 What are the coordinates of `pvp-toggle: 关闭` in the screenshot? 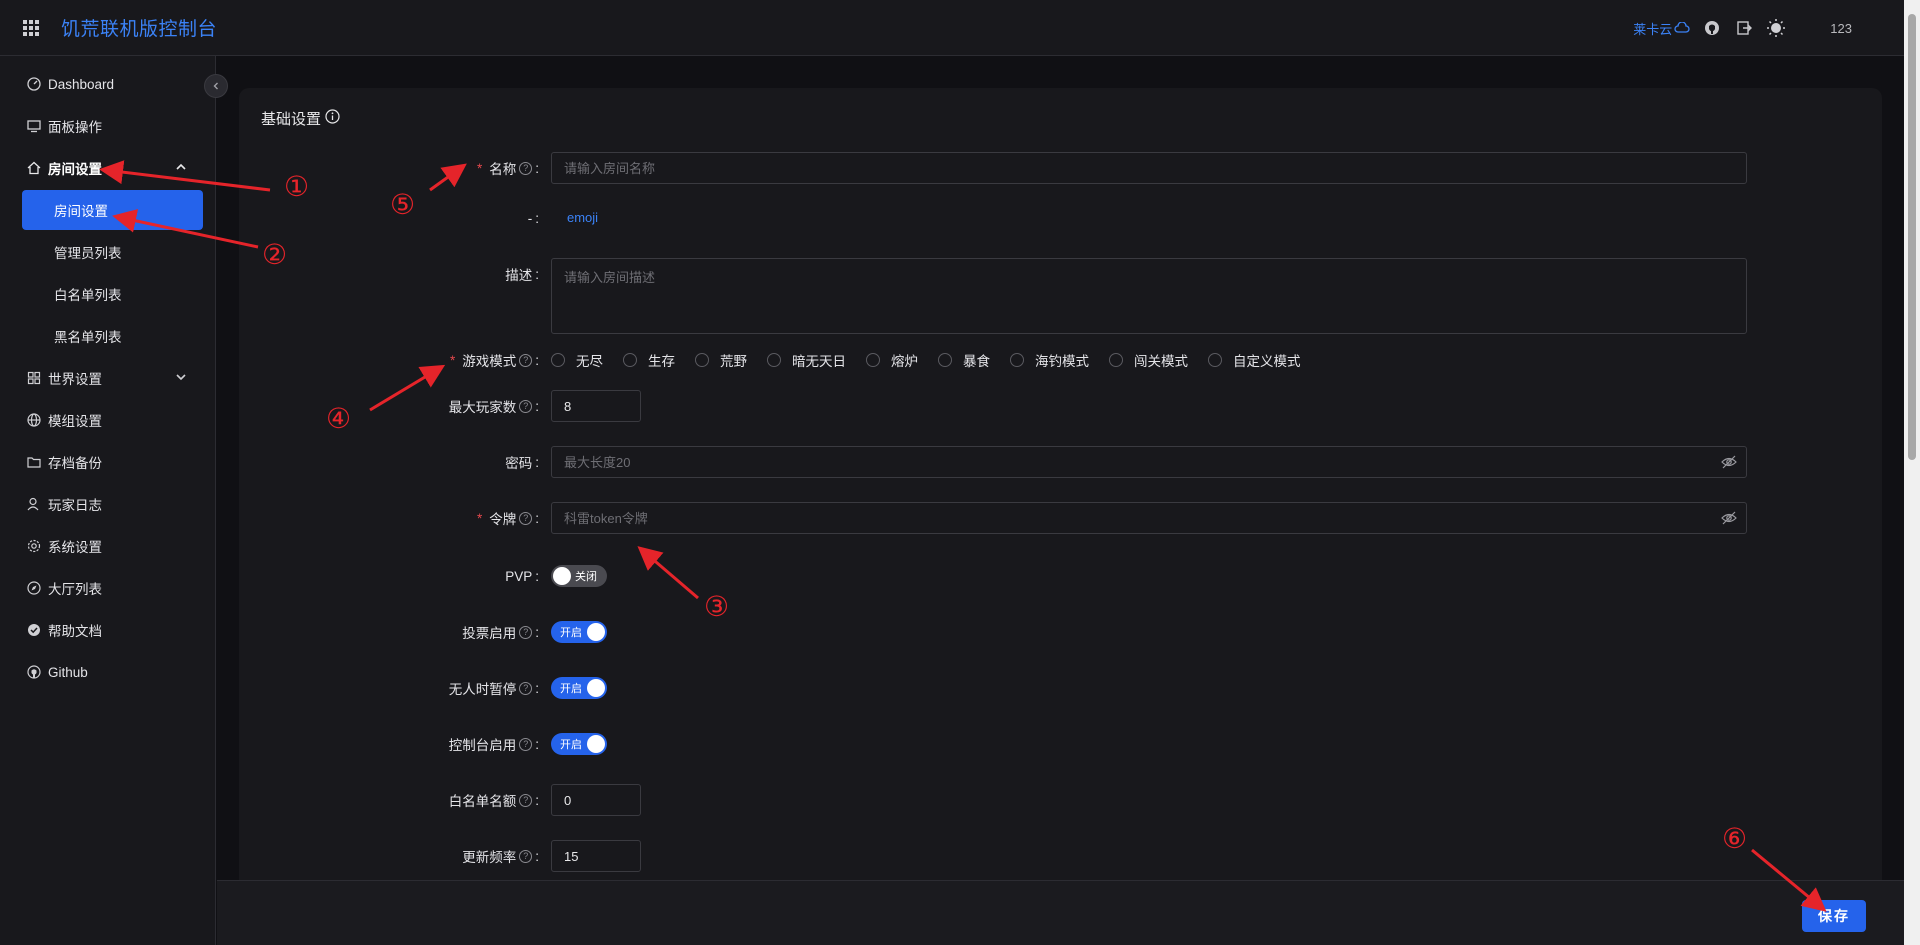 It's located at (579, 576).